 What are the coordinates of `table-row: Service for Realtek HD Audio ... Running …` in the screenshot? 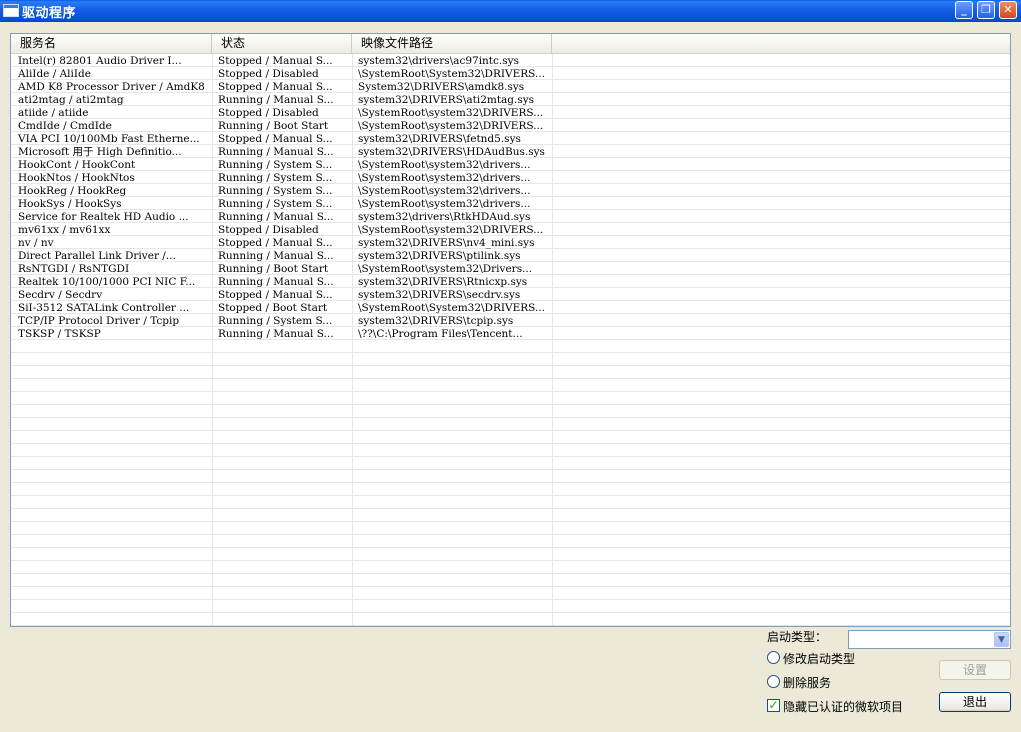 It's located at (510, 217).